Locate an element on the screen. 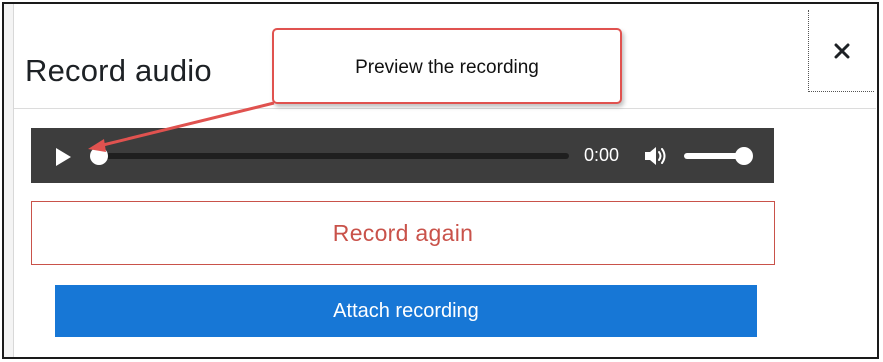 The width and height of the screenshot is (883, 362). volume-slider is located at coordinates (718, 156).